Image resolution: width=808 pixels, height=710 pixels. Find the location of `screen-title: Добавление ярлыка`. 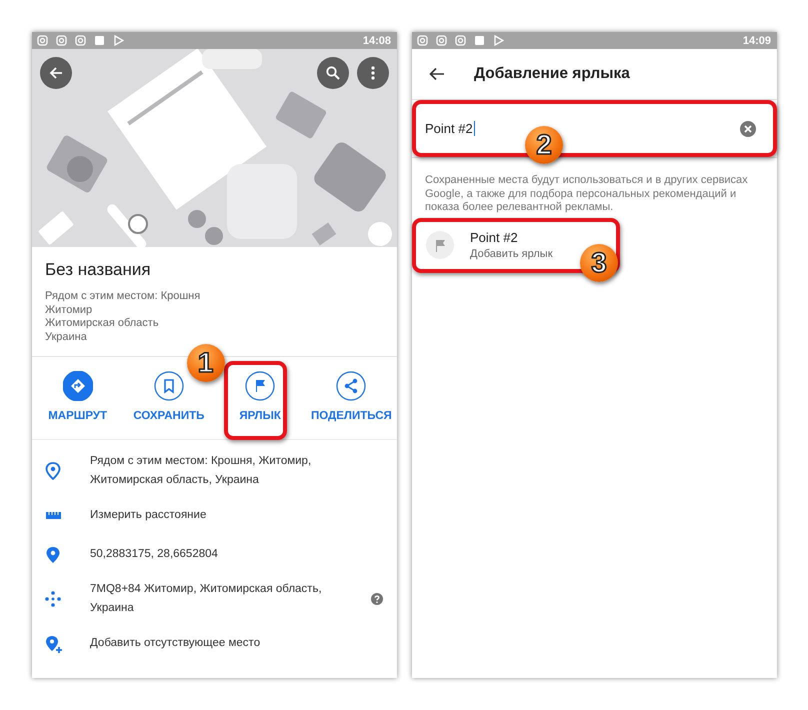

screen-title: Добавление ярлыка is located at coordinates (552, 74).